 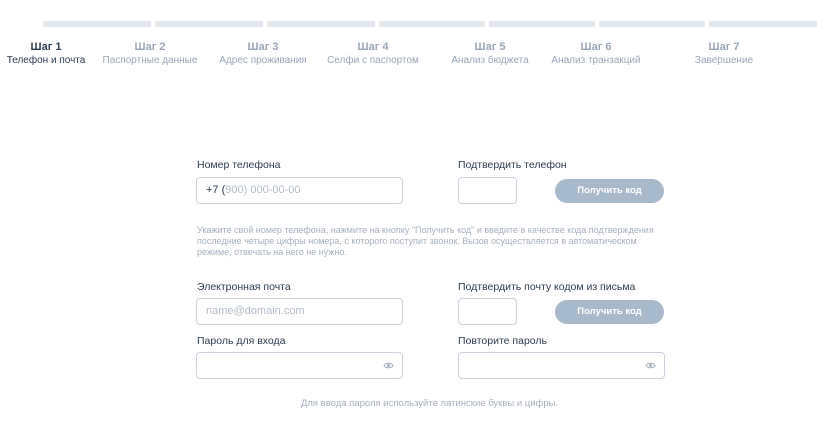 What do you see at coordinates (487, 190) in the screenshot?
I see `phone-code-input` at bounding box center [487, 190].